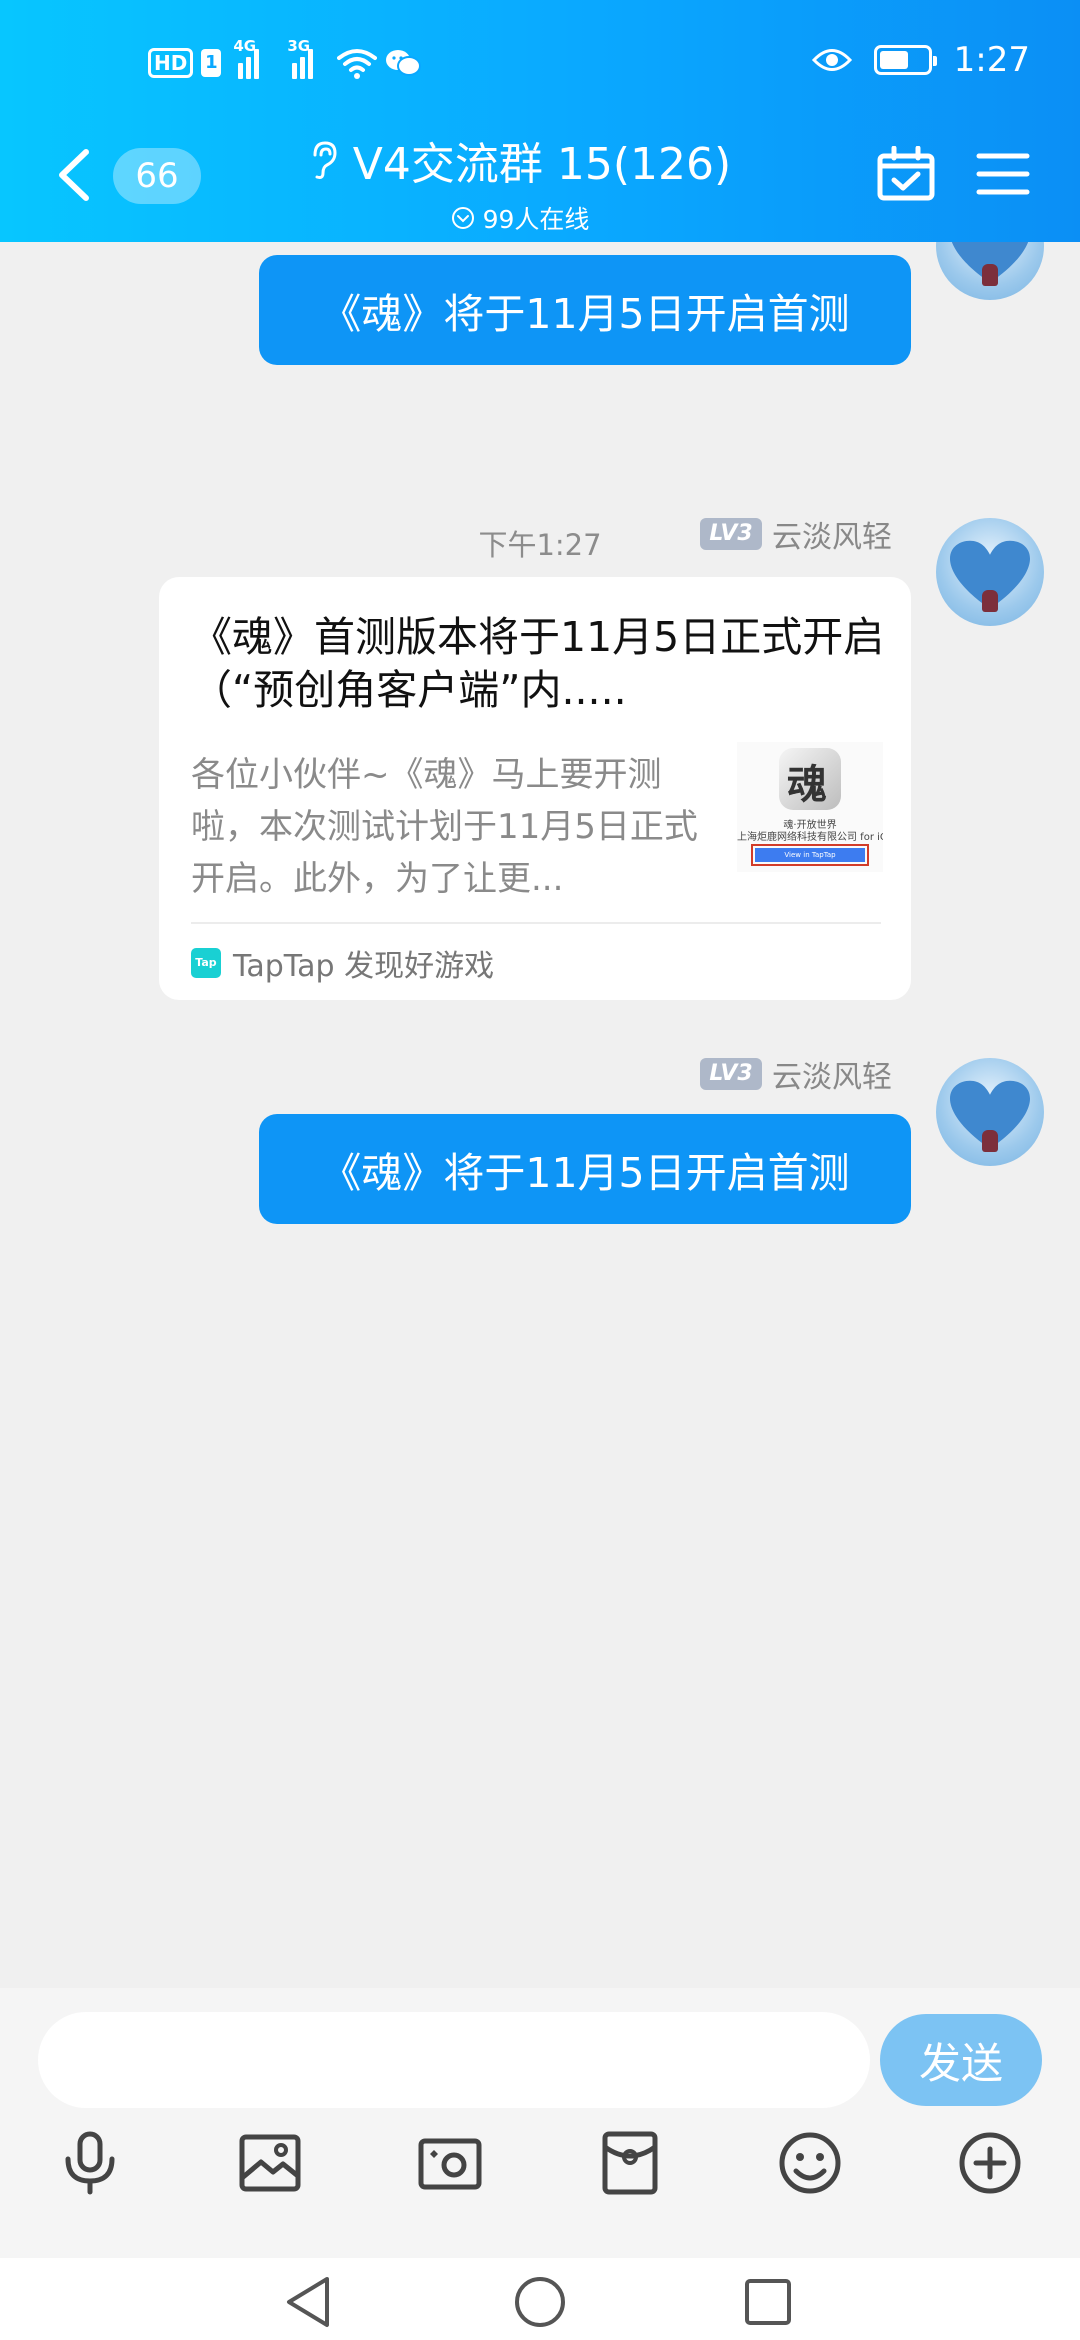  I want to click on calendar-check-icon, so click(906, 173).